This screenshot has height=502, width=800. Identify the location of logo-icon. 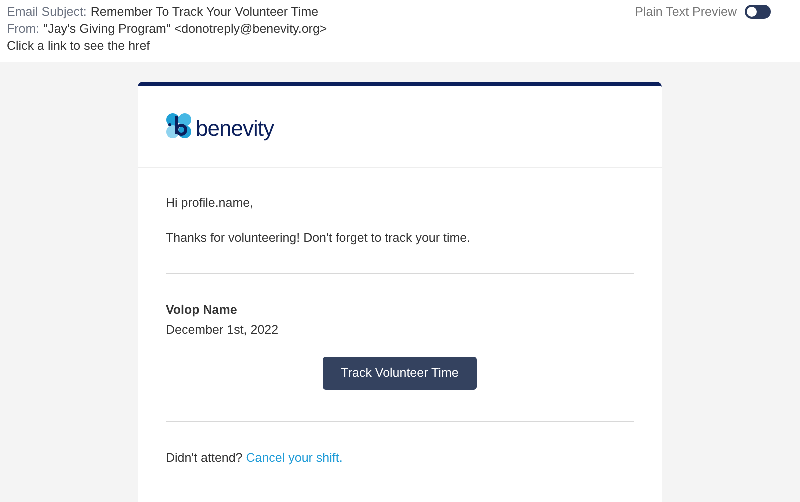
(179, 126).